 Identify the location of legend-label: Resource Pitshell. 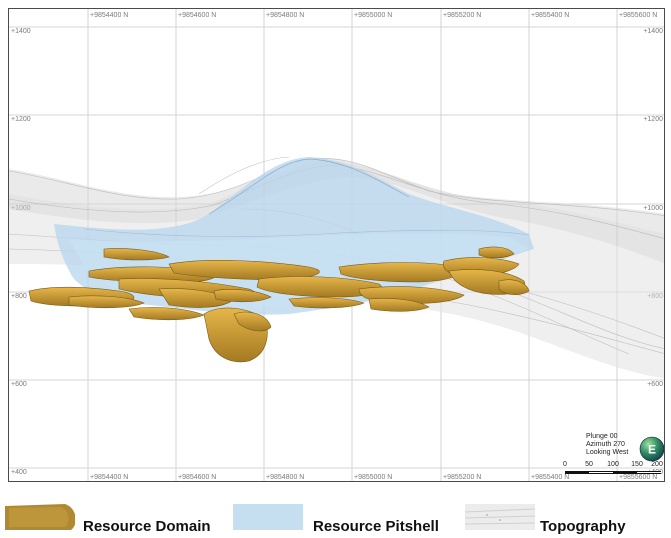
(376, 526).